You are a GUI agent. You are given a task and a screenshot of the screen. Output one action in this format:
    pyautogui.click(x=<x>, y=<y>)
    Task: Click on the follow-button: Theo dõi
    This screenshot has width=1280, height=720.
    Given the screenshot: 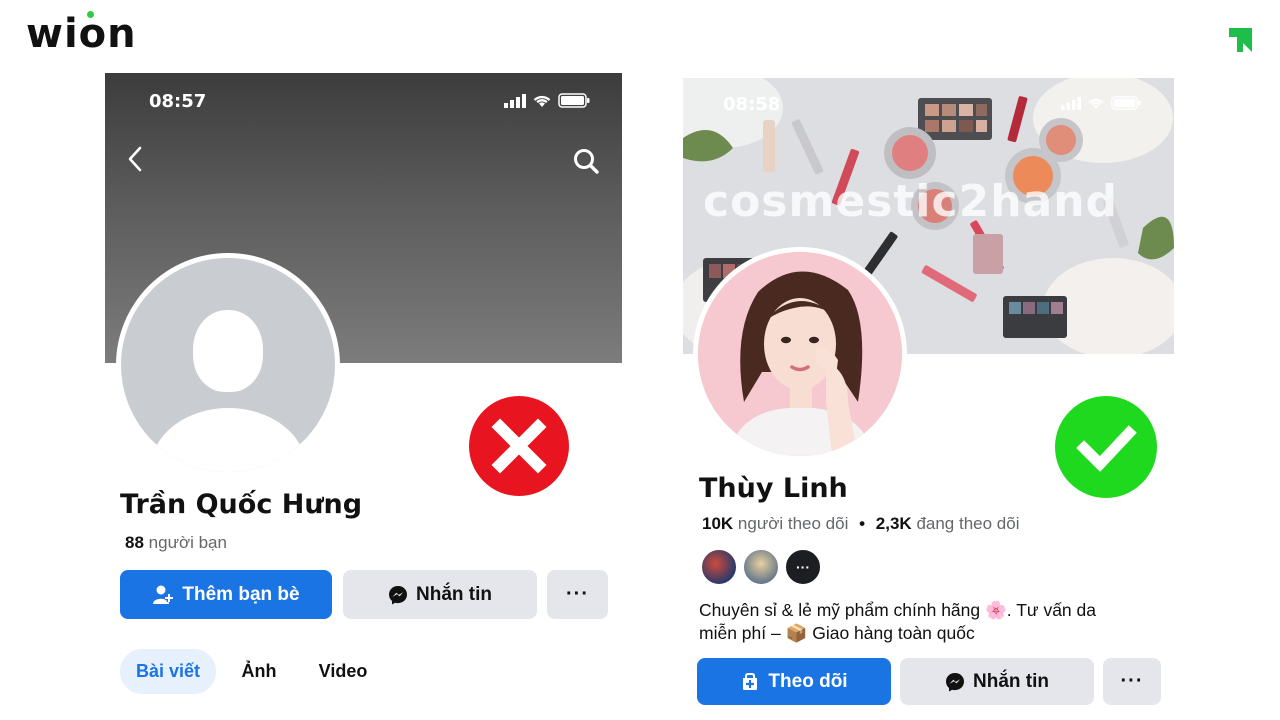 What is the action you would take?
    pyautogui.click(x=794, y=681)
    